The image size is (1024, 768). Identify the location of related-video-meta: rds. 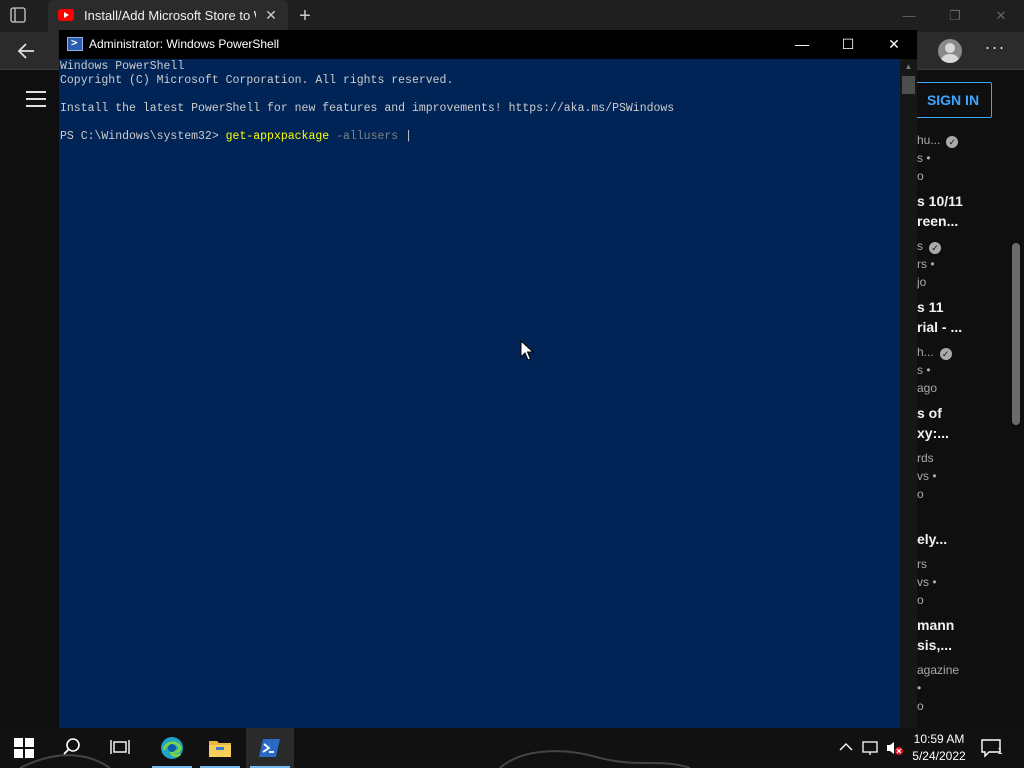
(925, 458).